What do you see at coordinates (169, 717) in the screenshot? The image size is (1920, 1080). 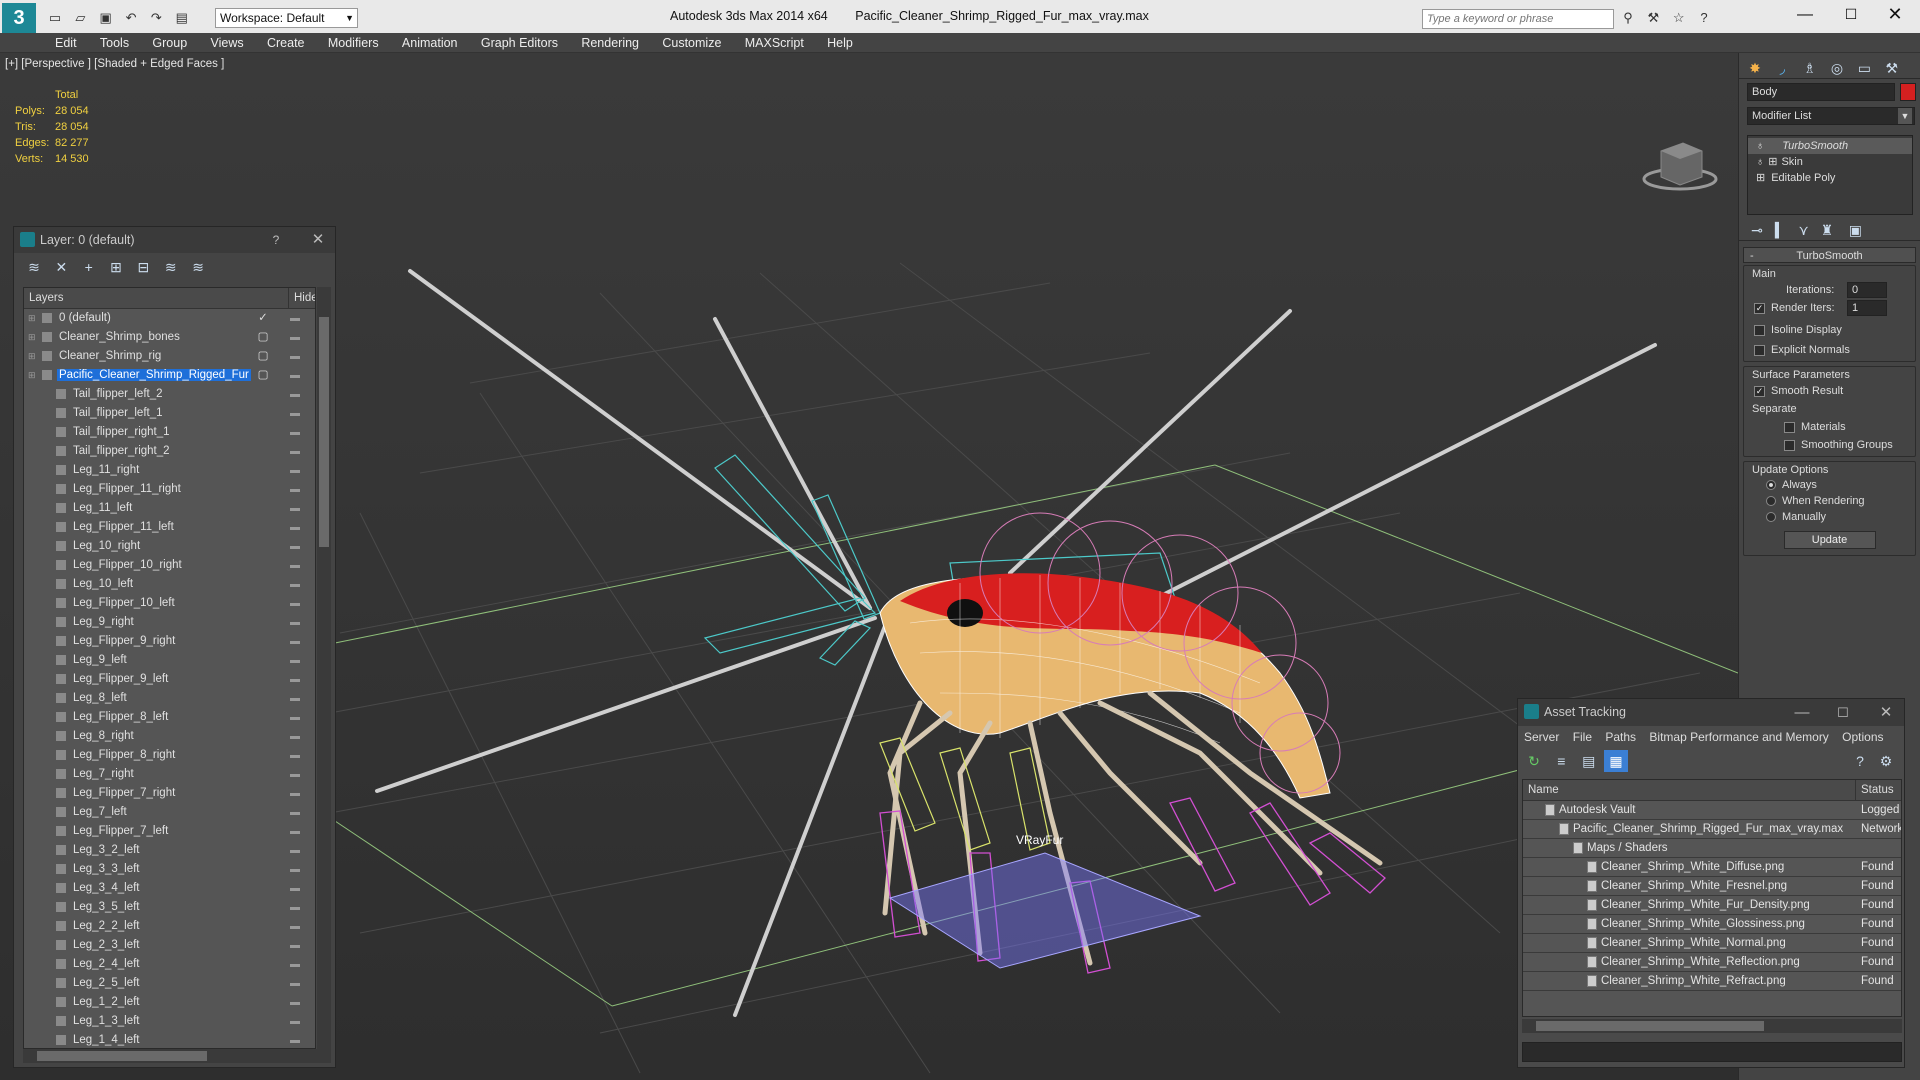 I see `layer-row: Leg_Flipper_8_left ▬` at bounding box center [169, 717].